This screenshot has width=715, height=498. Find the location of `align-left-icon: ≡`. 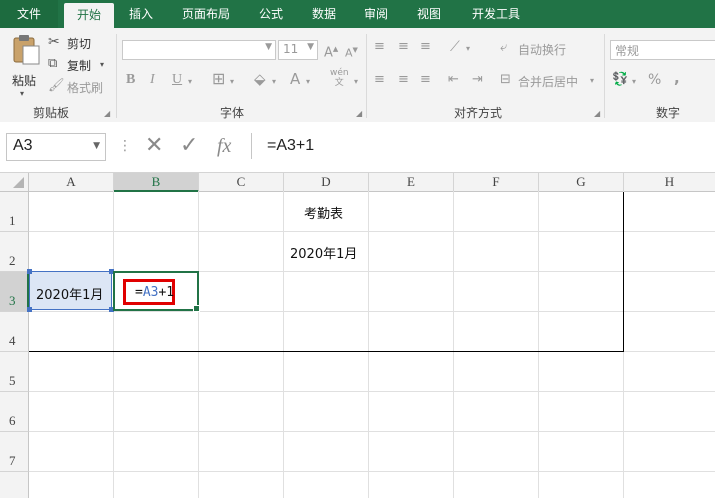

align-left-icon: ≡ is located at coordinates (379, 80).